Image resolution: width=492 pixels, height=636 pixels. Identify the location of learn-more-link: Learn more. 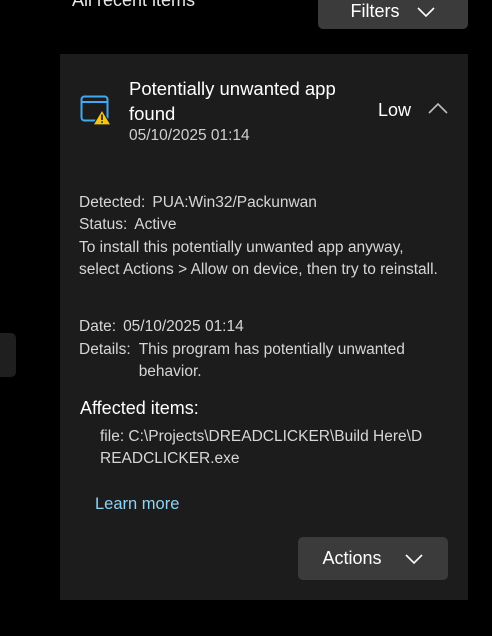
(137, 504).